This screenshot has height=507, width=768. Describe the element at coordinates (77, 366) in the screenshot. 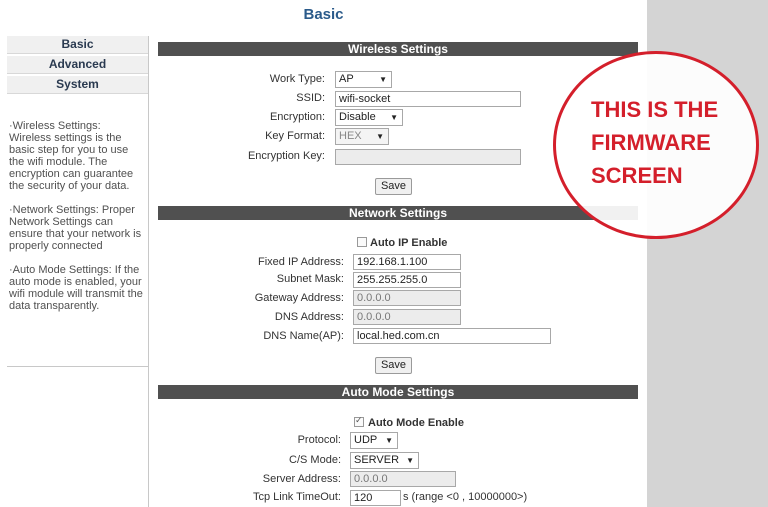

I see `sidebar-divider` at that location.